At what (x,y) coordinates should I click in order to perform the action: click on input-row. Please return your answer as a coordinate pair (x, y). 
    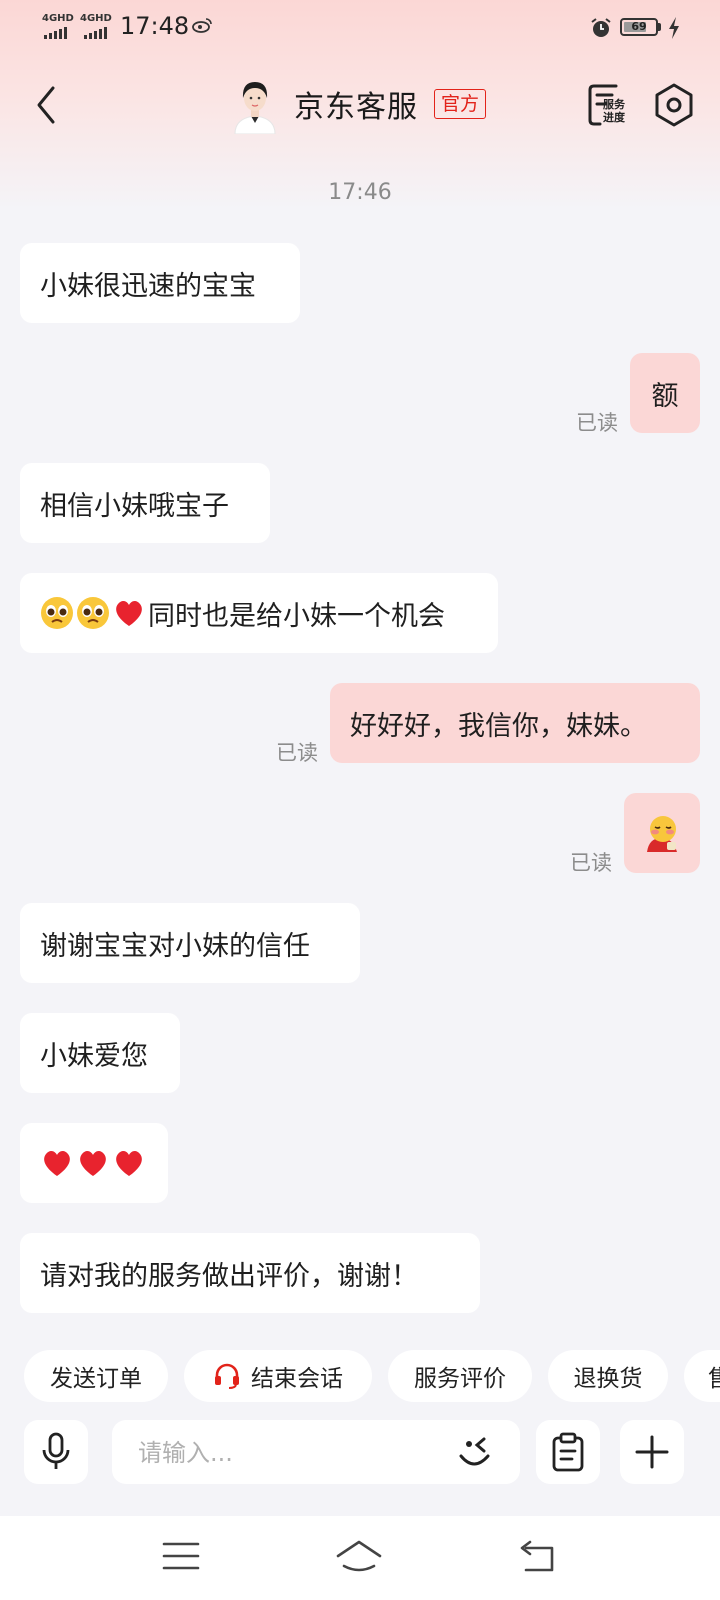
    Looking at the image, I should click on (360, 1455).